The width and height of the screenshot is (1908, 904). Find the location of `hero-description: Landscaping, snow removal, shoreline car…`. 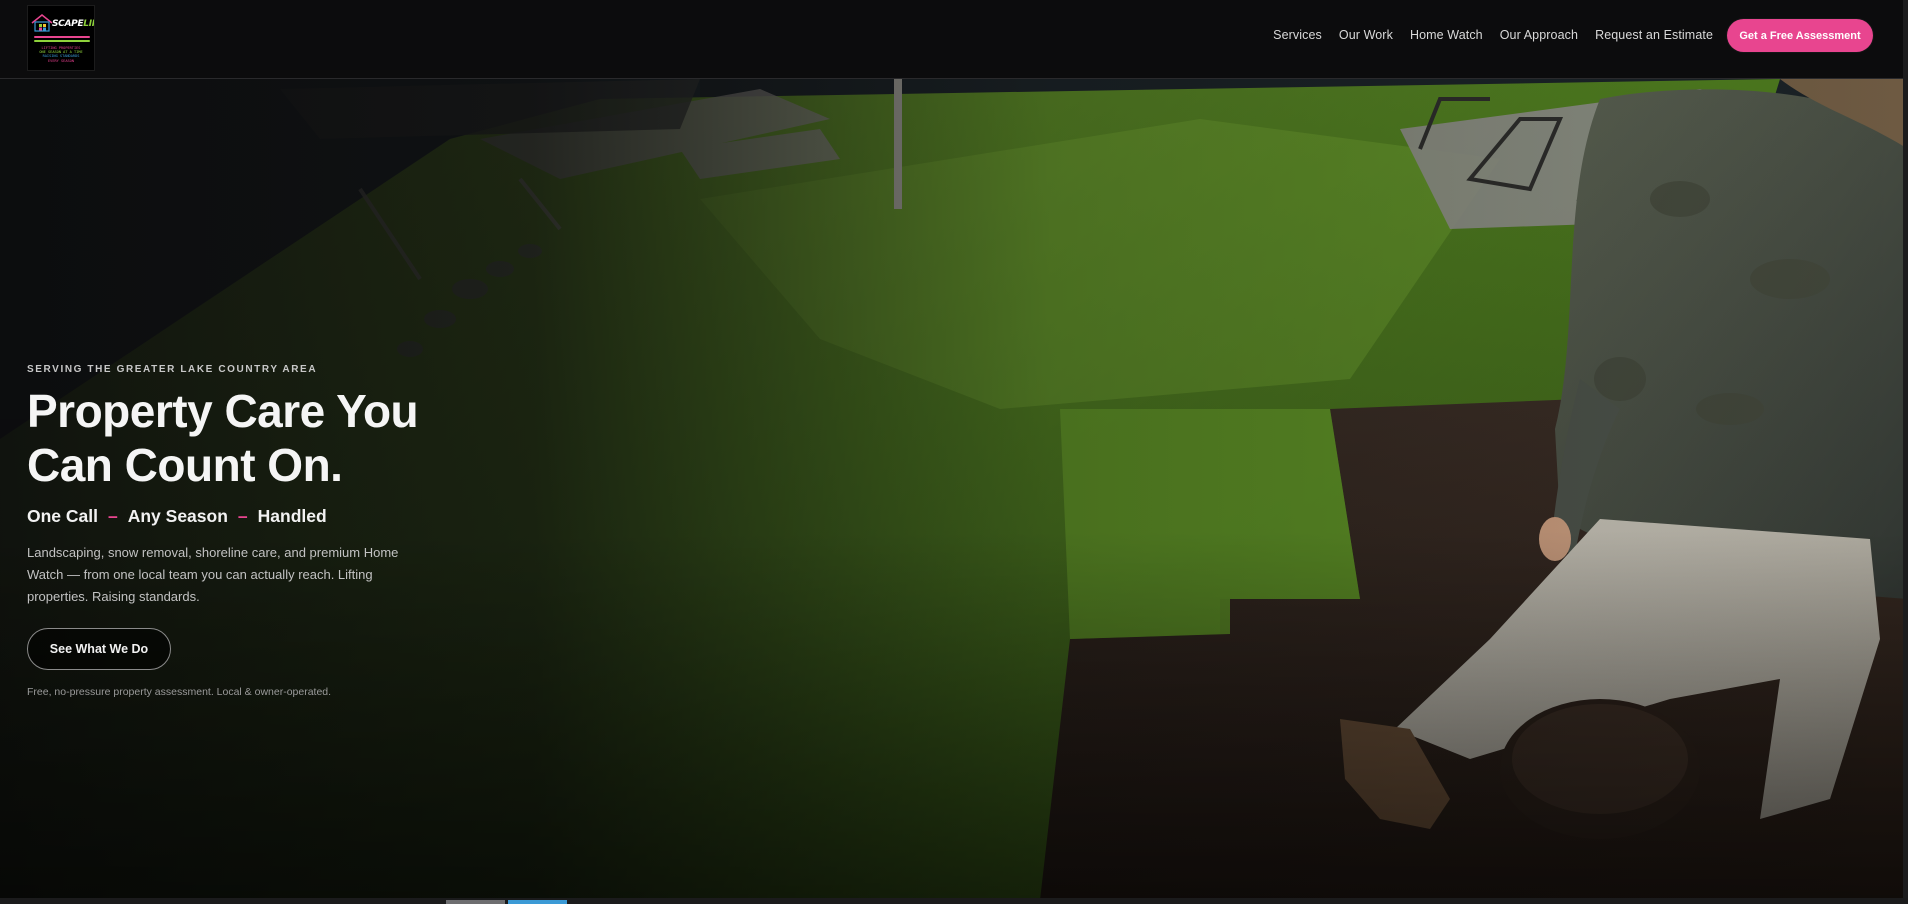

hero-description: Landscaping, snow removal, shoreline car… is located at coordinates (213, 574).